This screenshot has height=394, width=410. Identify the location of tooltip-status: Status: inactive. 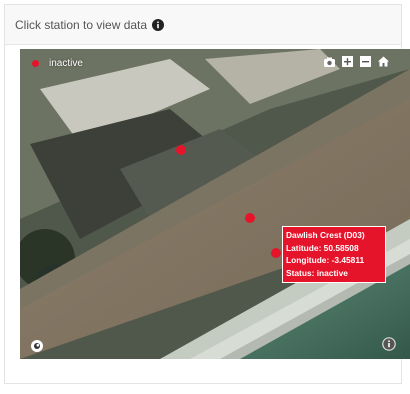
(317, 272).